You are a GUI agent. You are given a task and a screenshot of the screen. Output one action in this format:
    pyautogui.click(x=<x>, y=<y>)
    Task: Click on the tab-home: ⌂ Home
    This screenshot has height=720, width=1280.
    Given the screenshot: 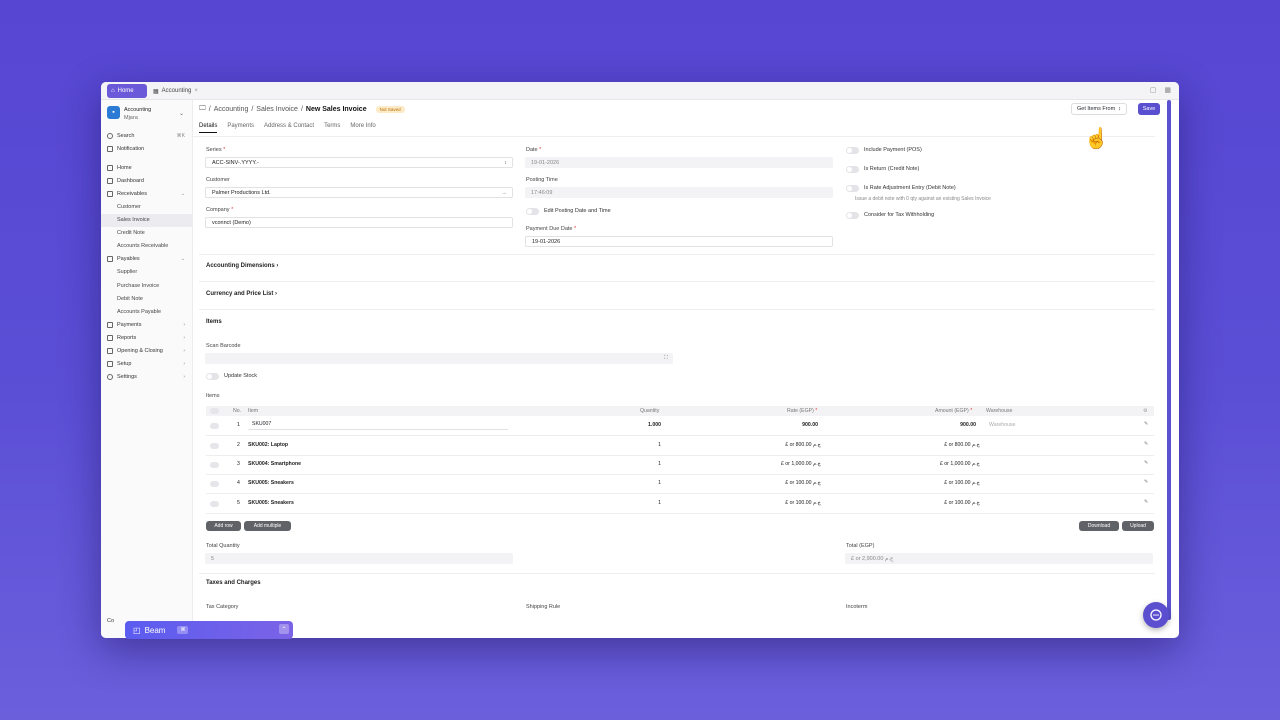 What is the action you would take?
    pyautogui.click(x=127, y=91)
    